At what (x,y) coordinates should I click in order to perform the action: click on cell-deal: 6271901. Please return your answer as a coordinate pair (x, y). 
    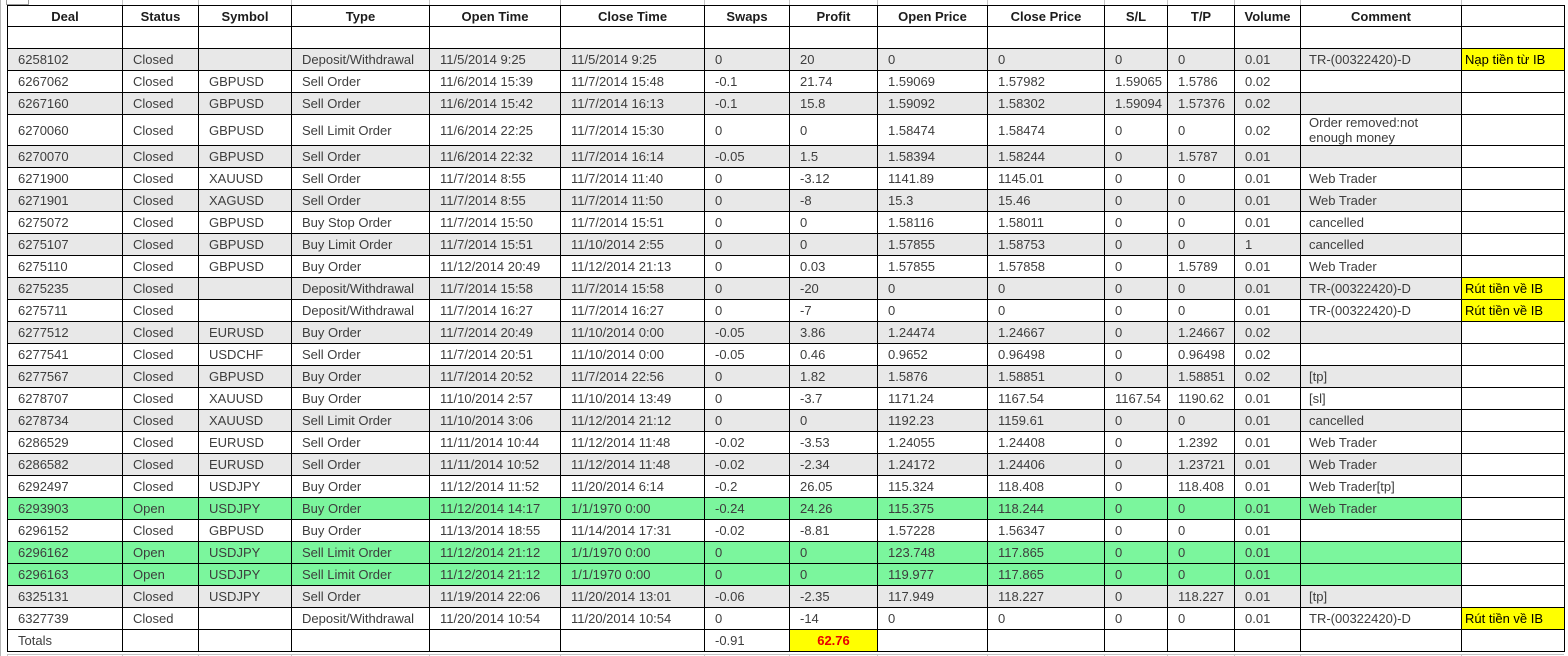
    Looking at the image, I should click on (65, 200).